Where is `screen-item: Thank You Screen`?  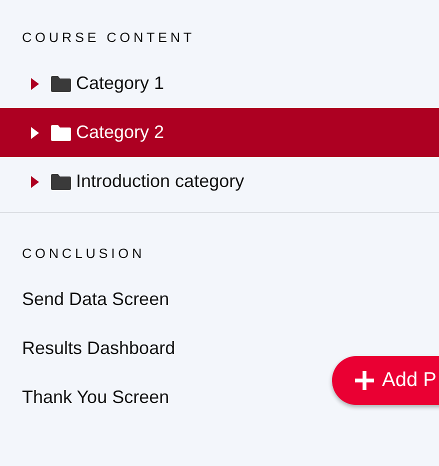 screen-item: Thank You Screen is located at coordinates (96, 397).